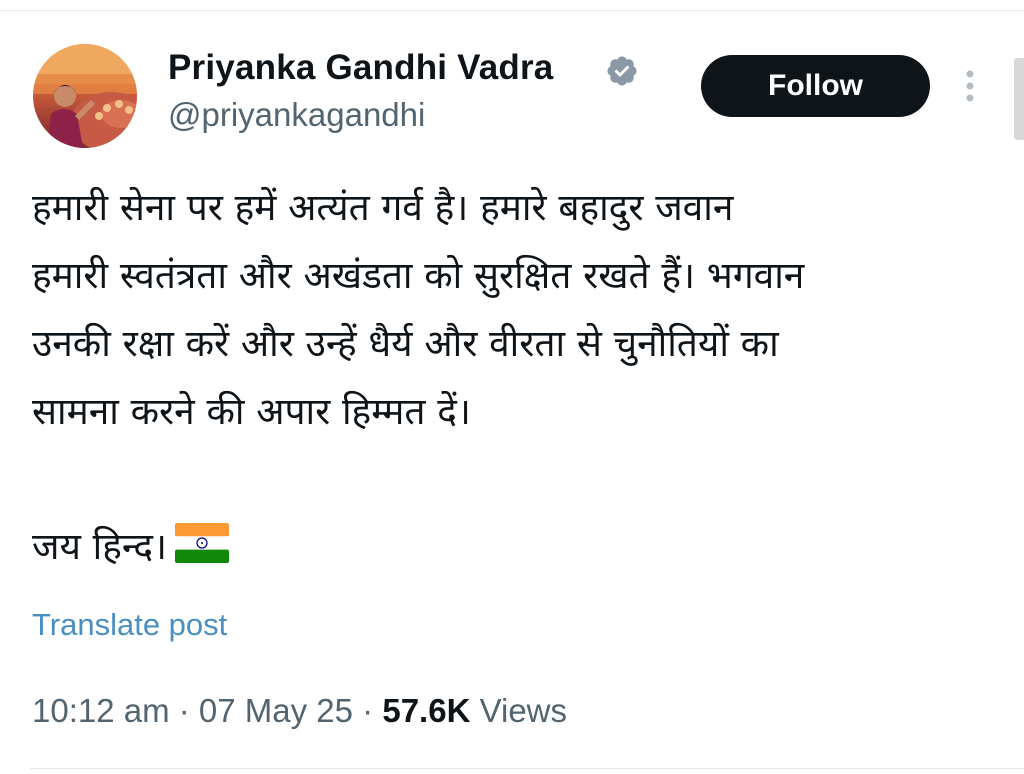 The height and width of the screenshot is (774, 1024). What do you see at coordinates (101, 710) in the screenshot?
I see `post-time: 10:12 am` at bounding box center [101, 710].